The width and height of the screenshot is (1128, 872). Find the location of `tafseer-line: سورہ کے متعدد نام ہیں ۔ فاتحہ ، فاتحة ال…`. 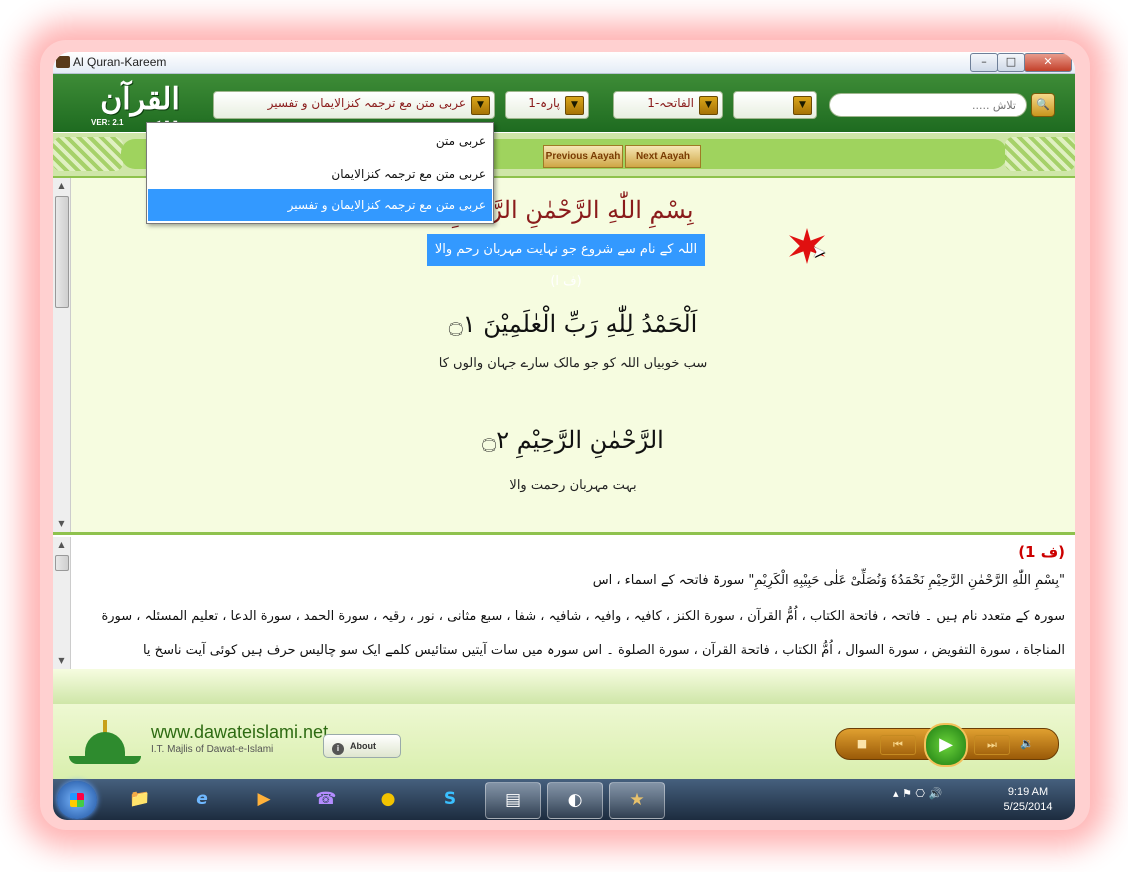

tafseer-line: سورہ کے متعدد نام ہیں ۔ فاتحہ ، فاتحة ال… is located at coordinates (583, 616).